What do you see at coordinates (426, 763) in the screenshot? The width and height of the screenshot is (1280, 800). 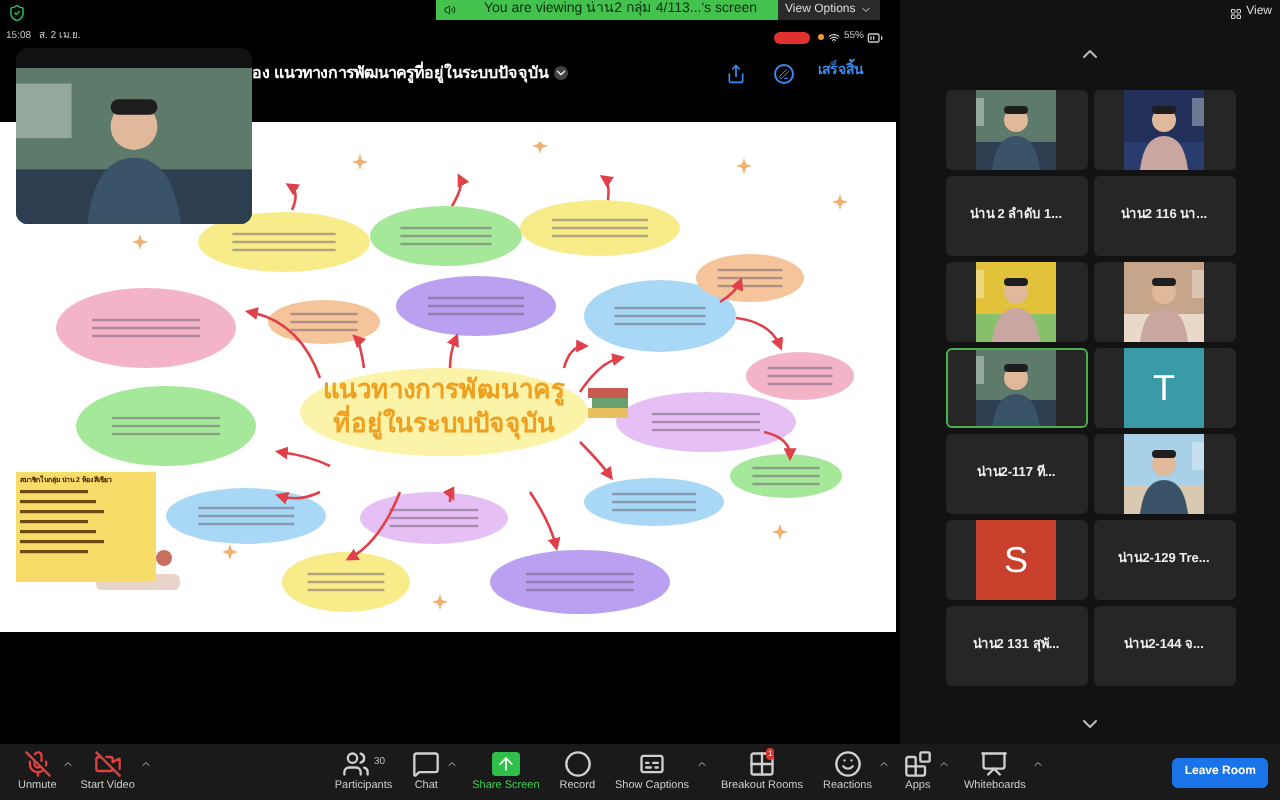 I see `chat-icon` at bounding box center [426, 763].